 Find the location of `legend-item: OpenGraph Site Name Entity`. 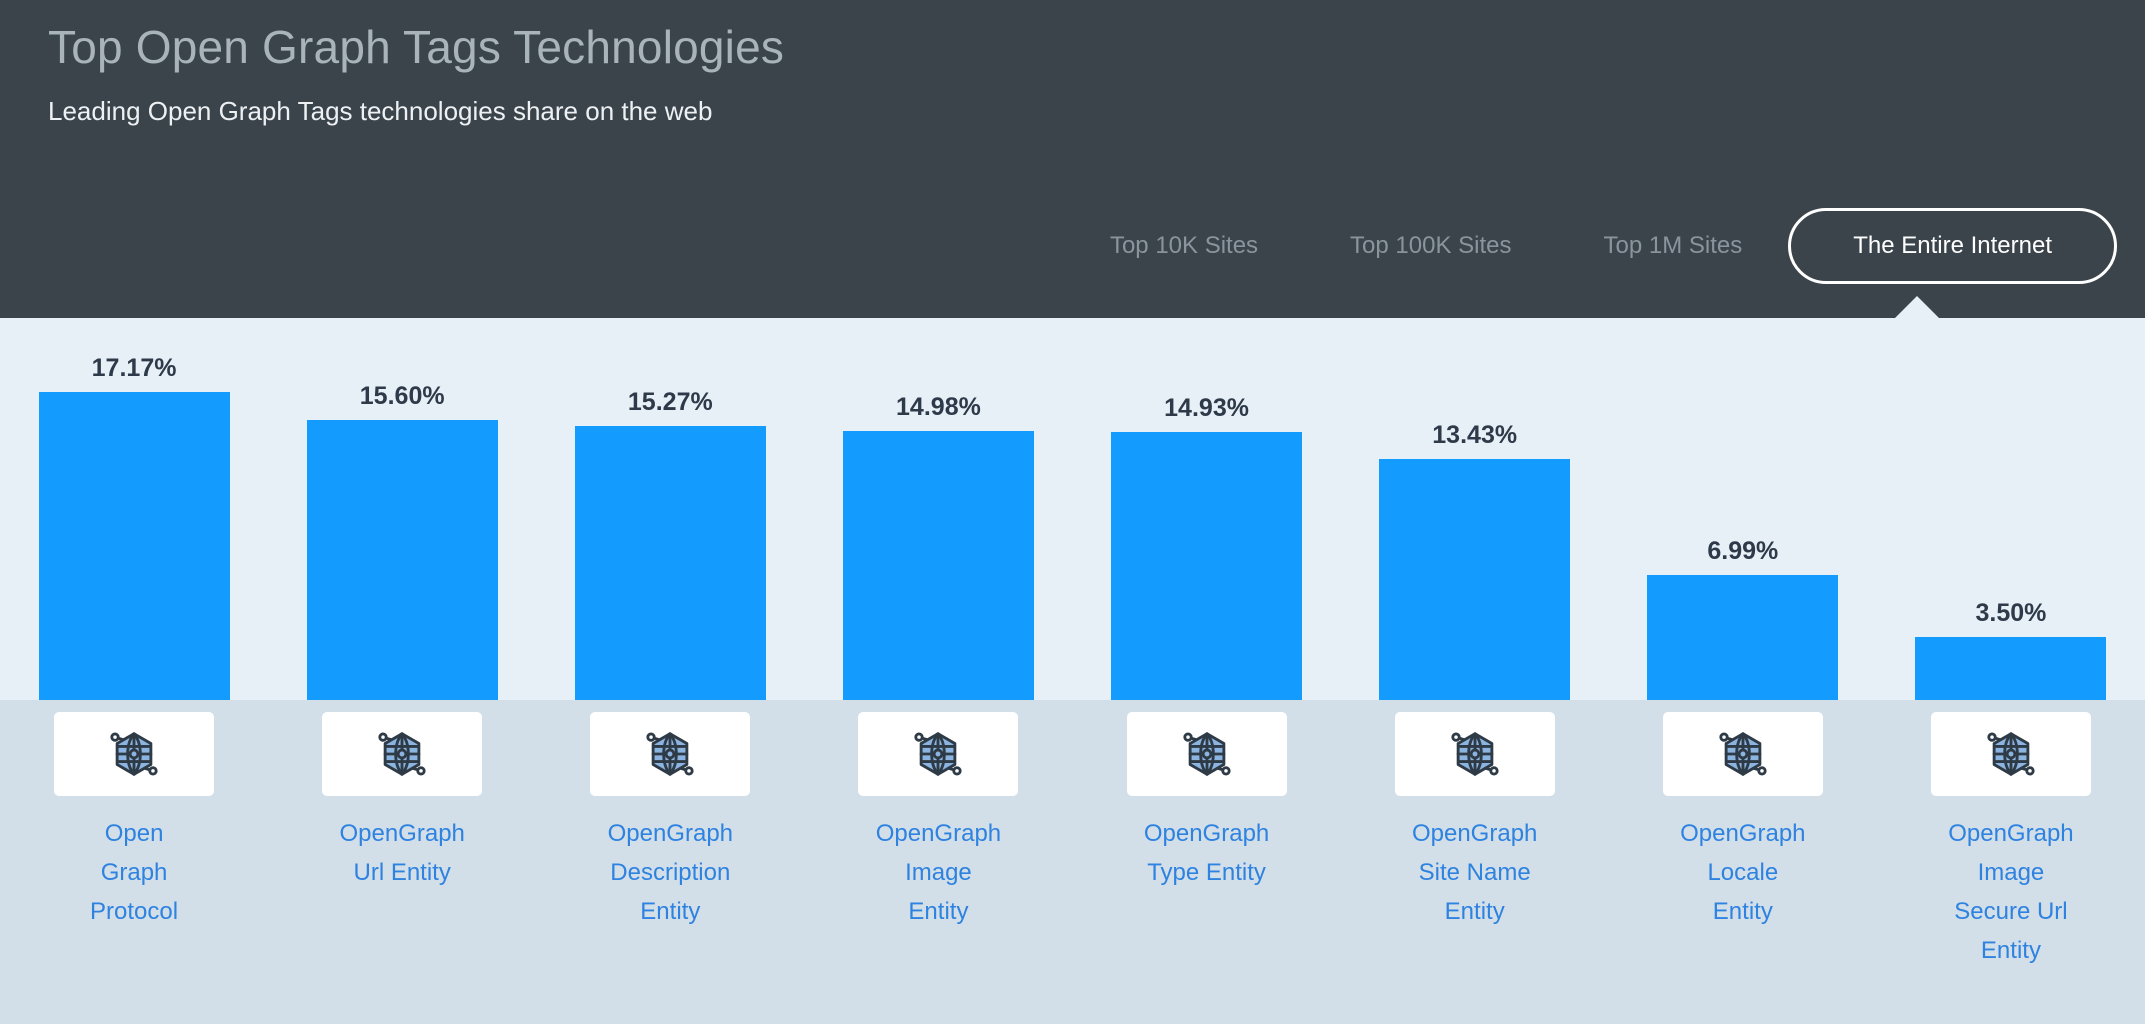

legend-item: OpenGraph Site Name Entity is located at coordinates (1475, 815).